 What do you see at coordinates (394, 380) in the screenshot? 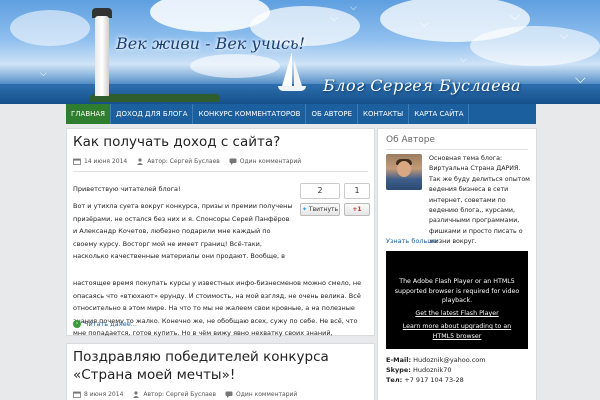
I see `phone-label: Тел:` at bounding box center [394, 380].